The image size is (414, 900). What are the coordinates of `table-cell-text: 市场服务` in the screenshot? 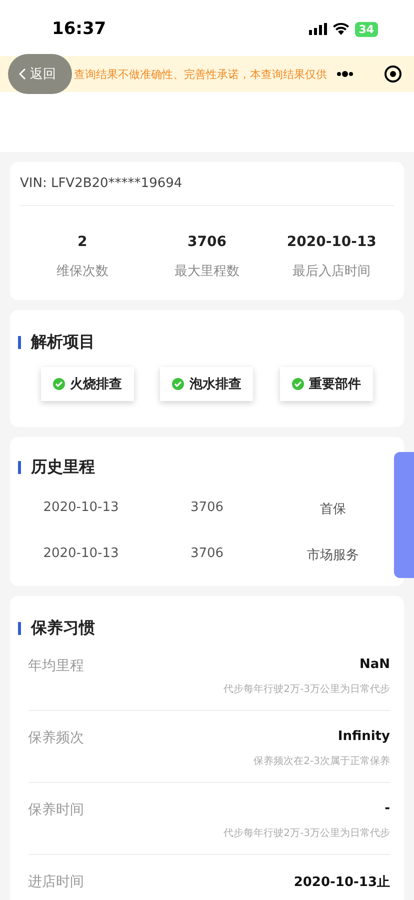 It's located at (333, 555).